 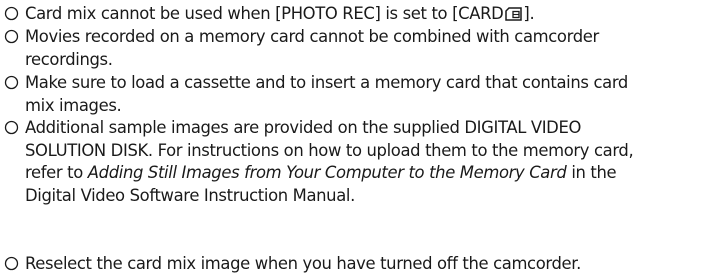 What do you see at coordinates (56, 172) in the screenshot?
I see `note-text: refer to` at bounding box center [56, 172].